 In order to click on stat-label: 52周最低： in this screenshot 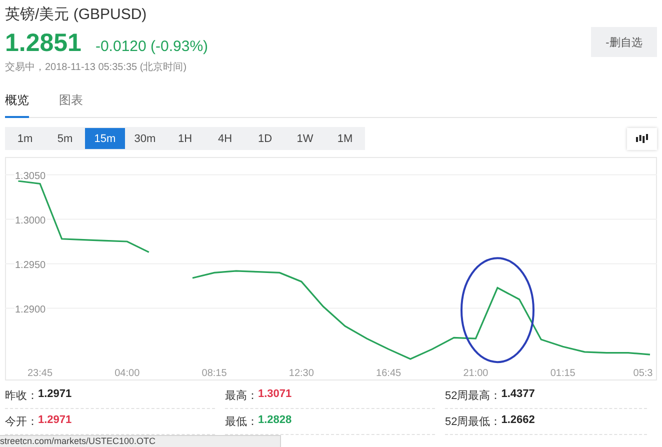, I will do `click(473, 422)`.